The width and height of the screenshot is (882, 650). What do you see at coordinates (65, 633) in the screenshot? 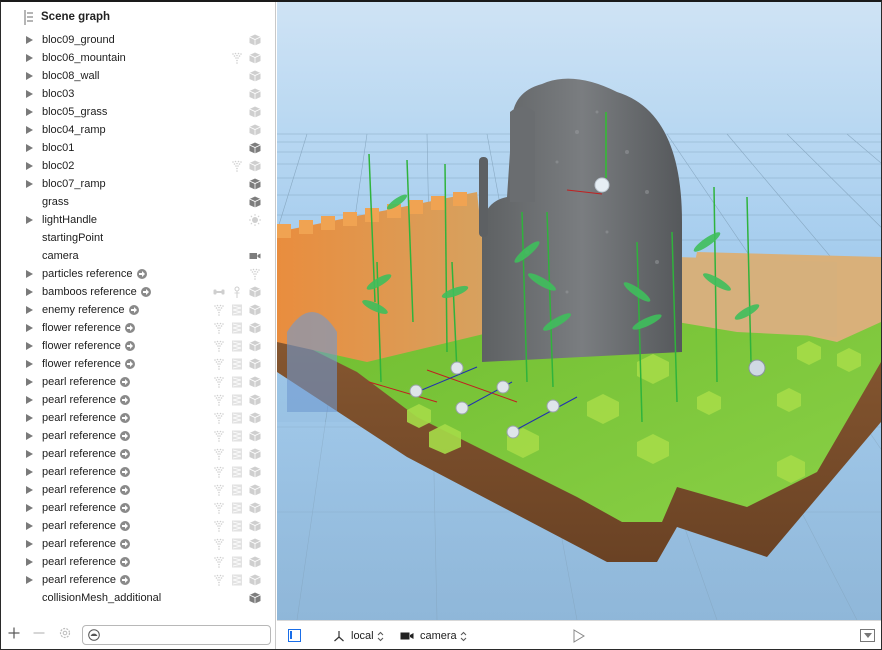
I see `gear-icon` at bounding box center [65, 633].